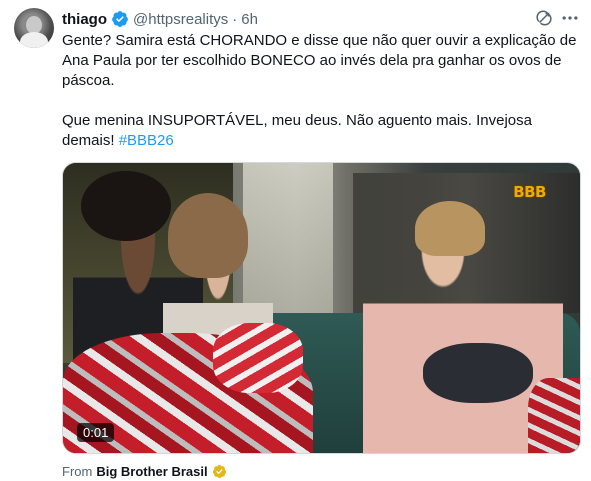 The image size is (591, 481). I want to click on source-prefix: From, so click(77, 471).